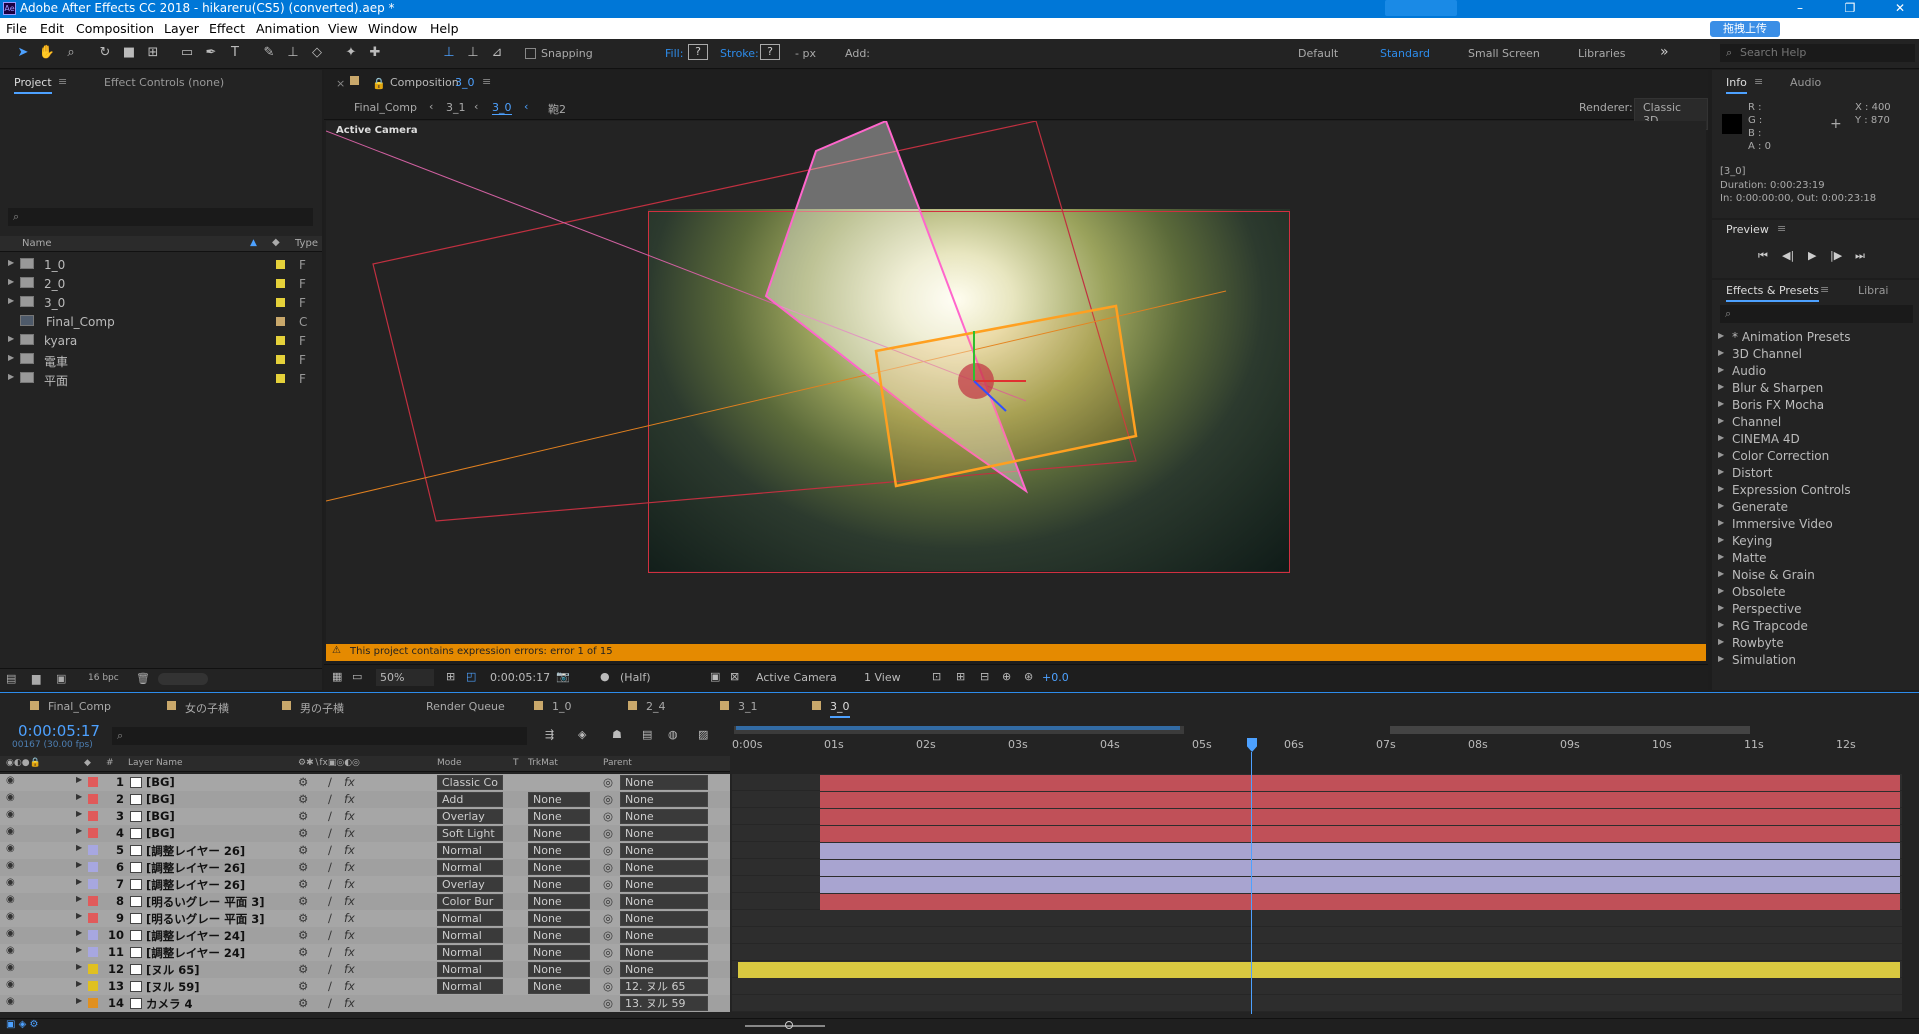 Image resolution: width=1919 pixels, height=1034 pixels. I want to click on draft-3d-icon: ◈, so click(582, 734).